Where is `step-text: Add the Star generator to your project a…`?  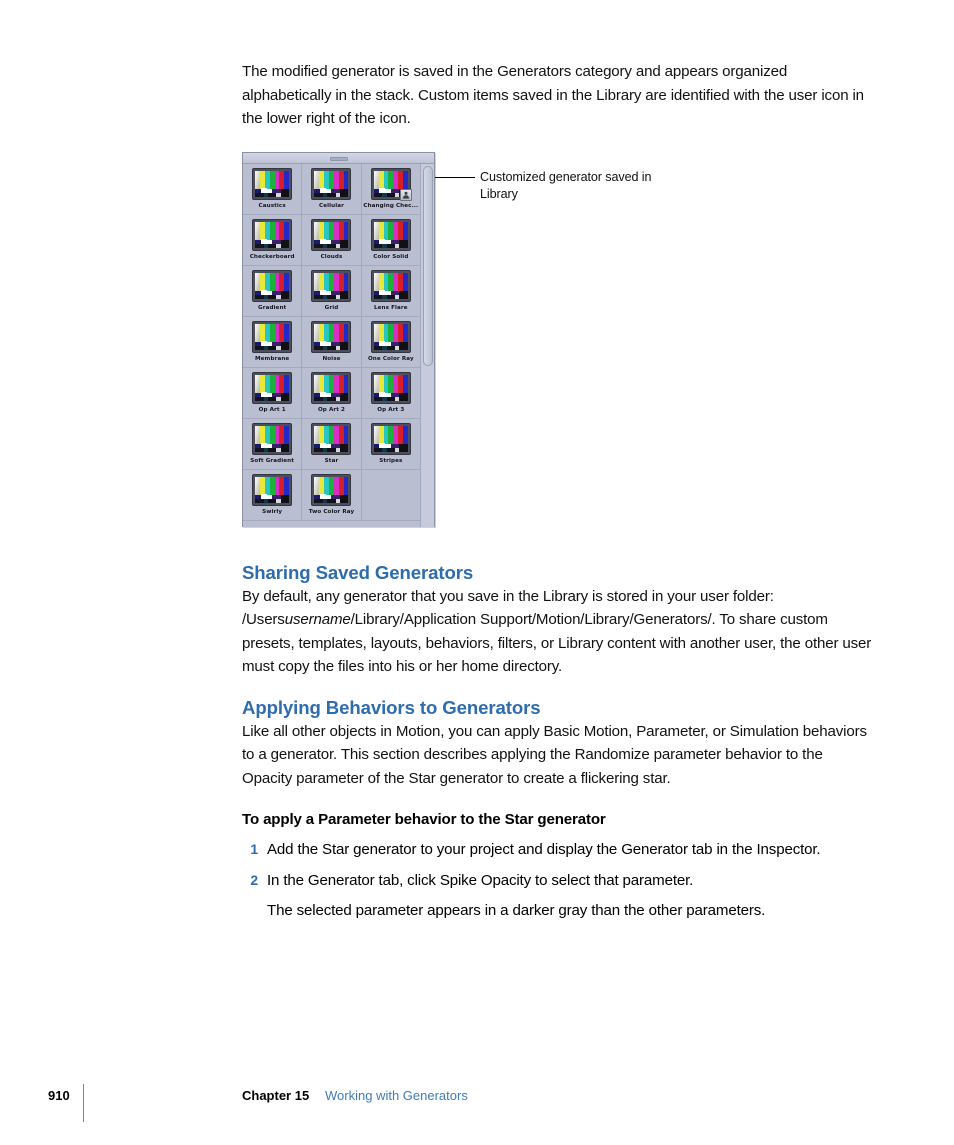 step-text: Add the Star generator to your project a… is located at coordinates (544, 849).